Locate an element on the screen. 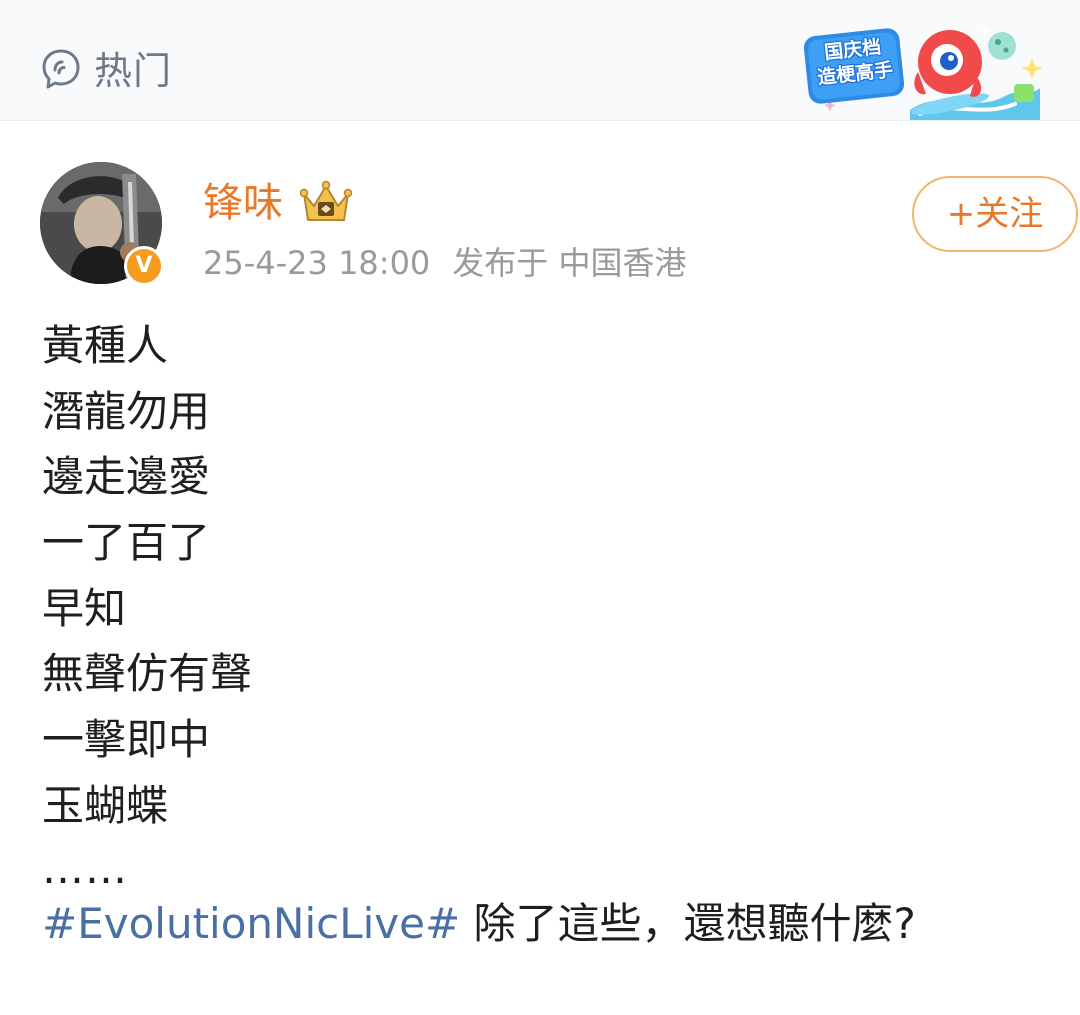  post-line: 早知 is located at coordinates (84, 608).